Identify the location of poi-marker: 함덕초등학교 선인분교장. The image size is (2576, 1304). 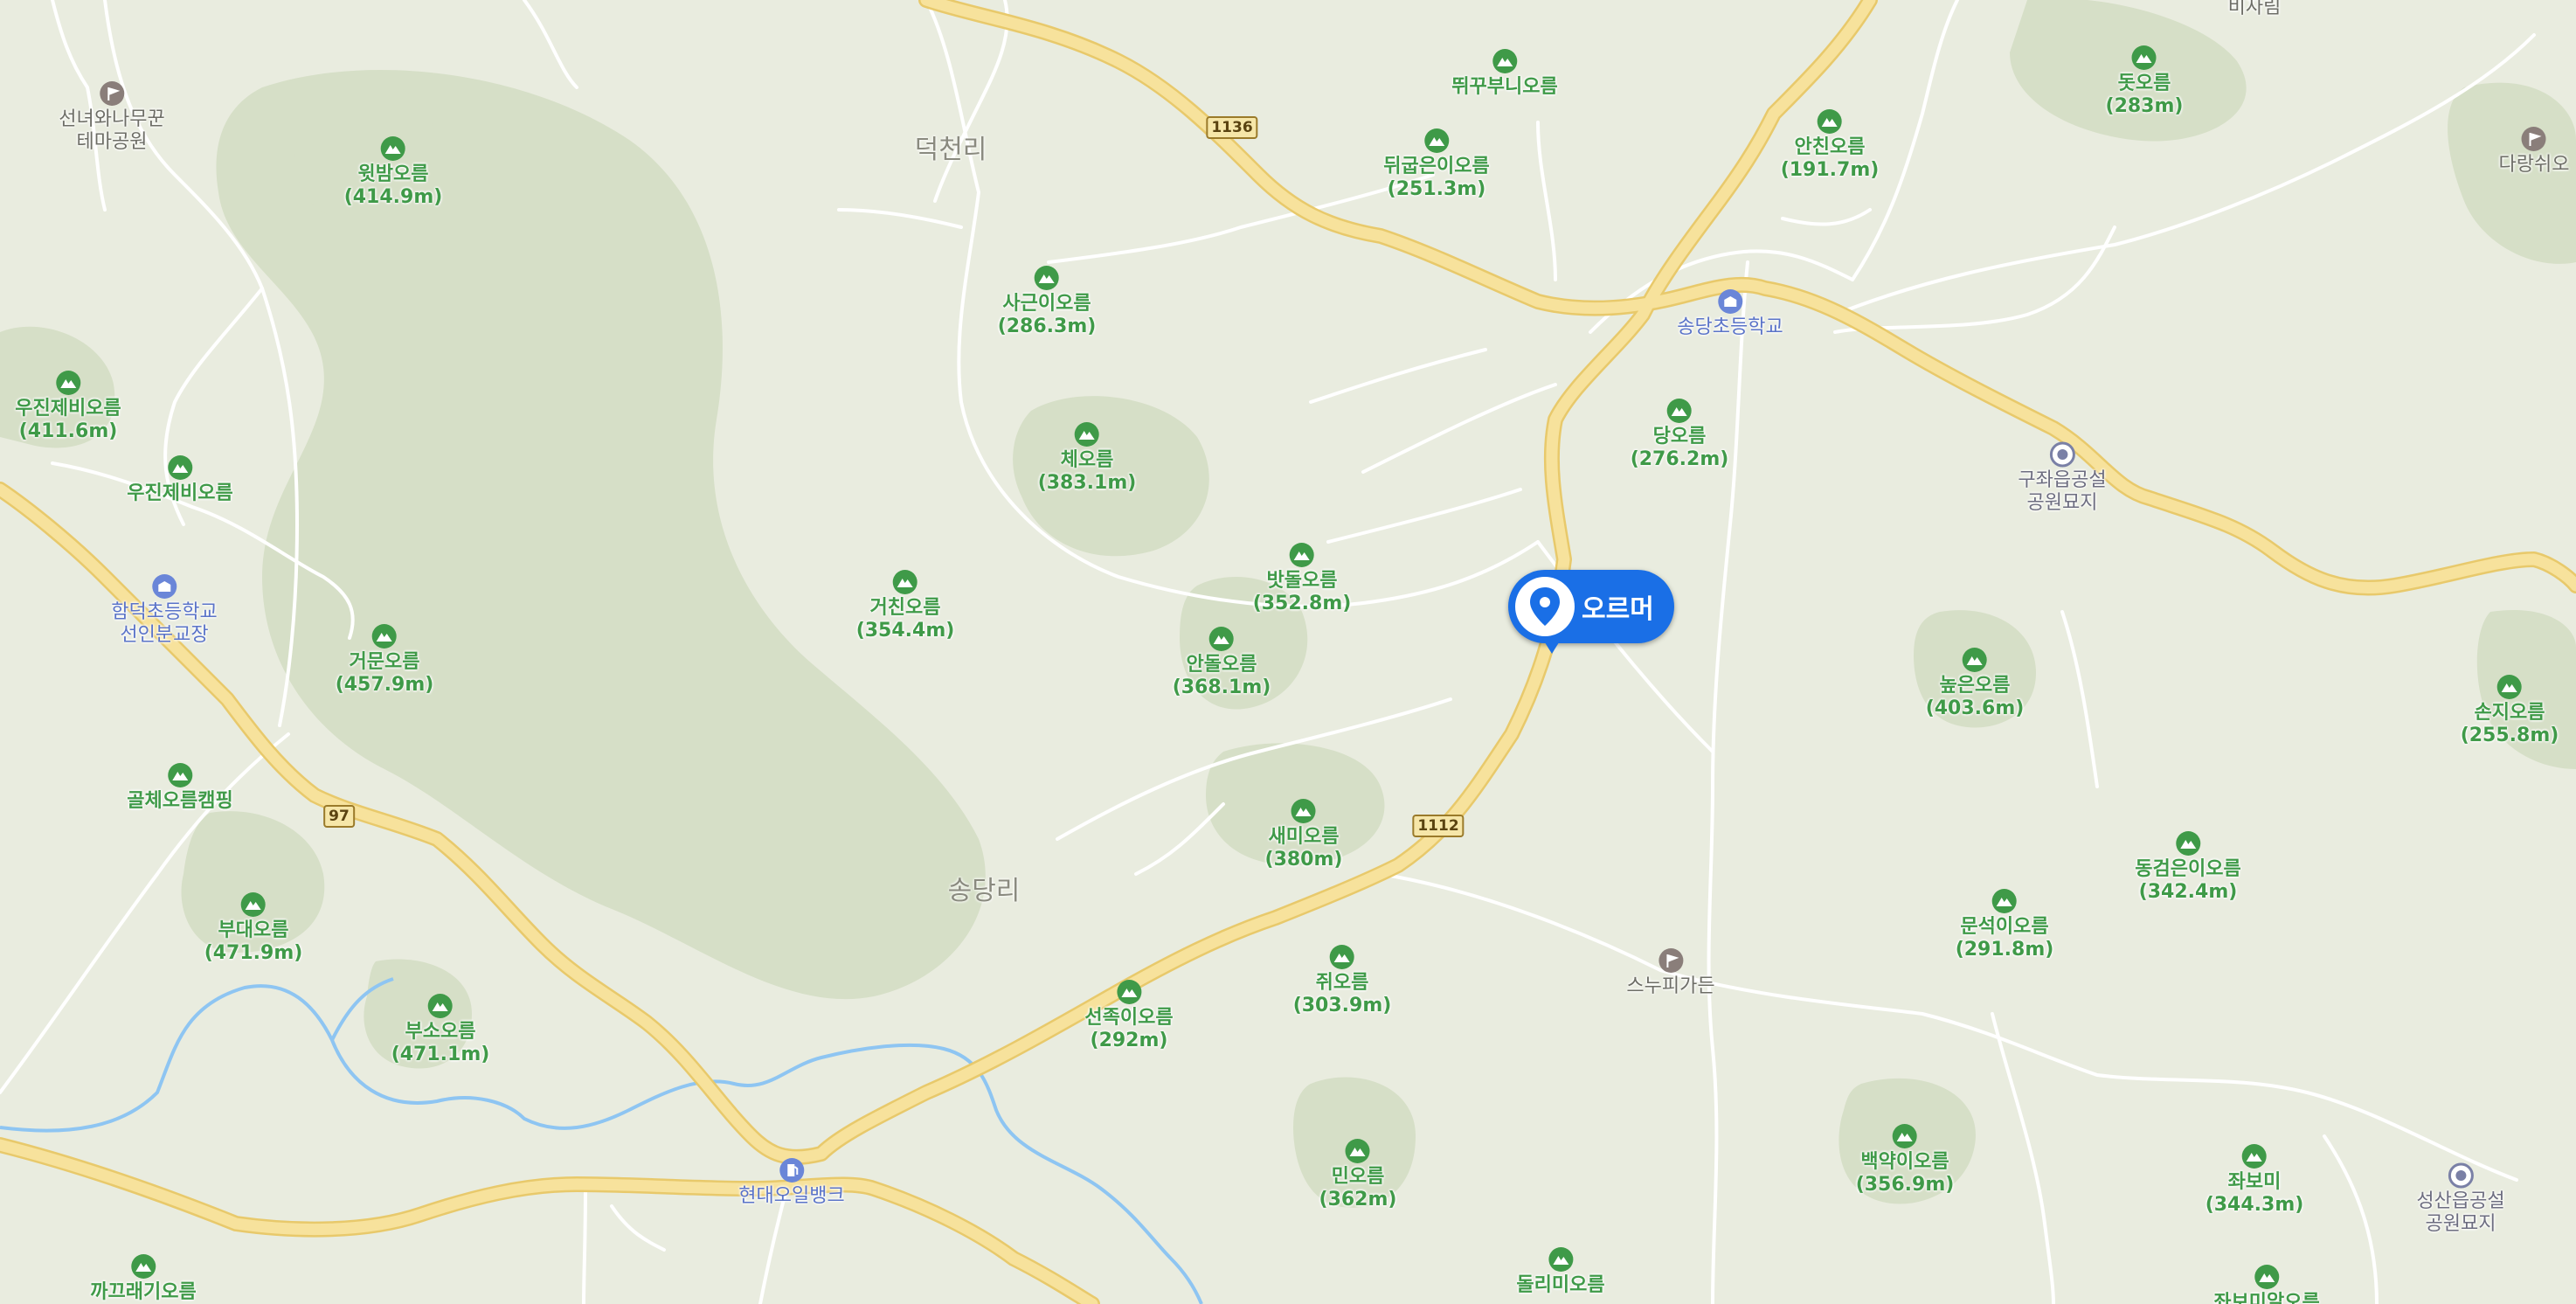
(164, 610).